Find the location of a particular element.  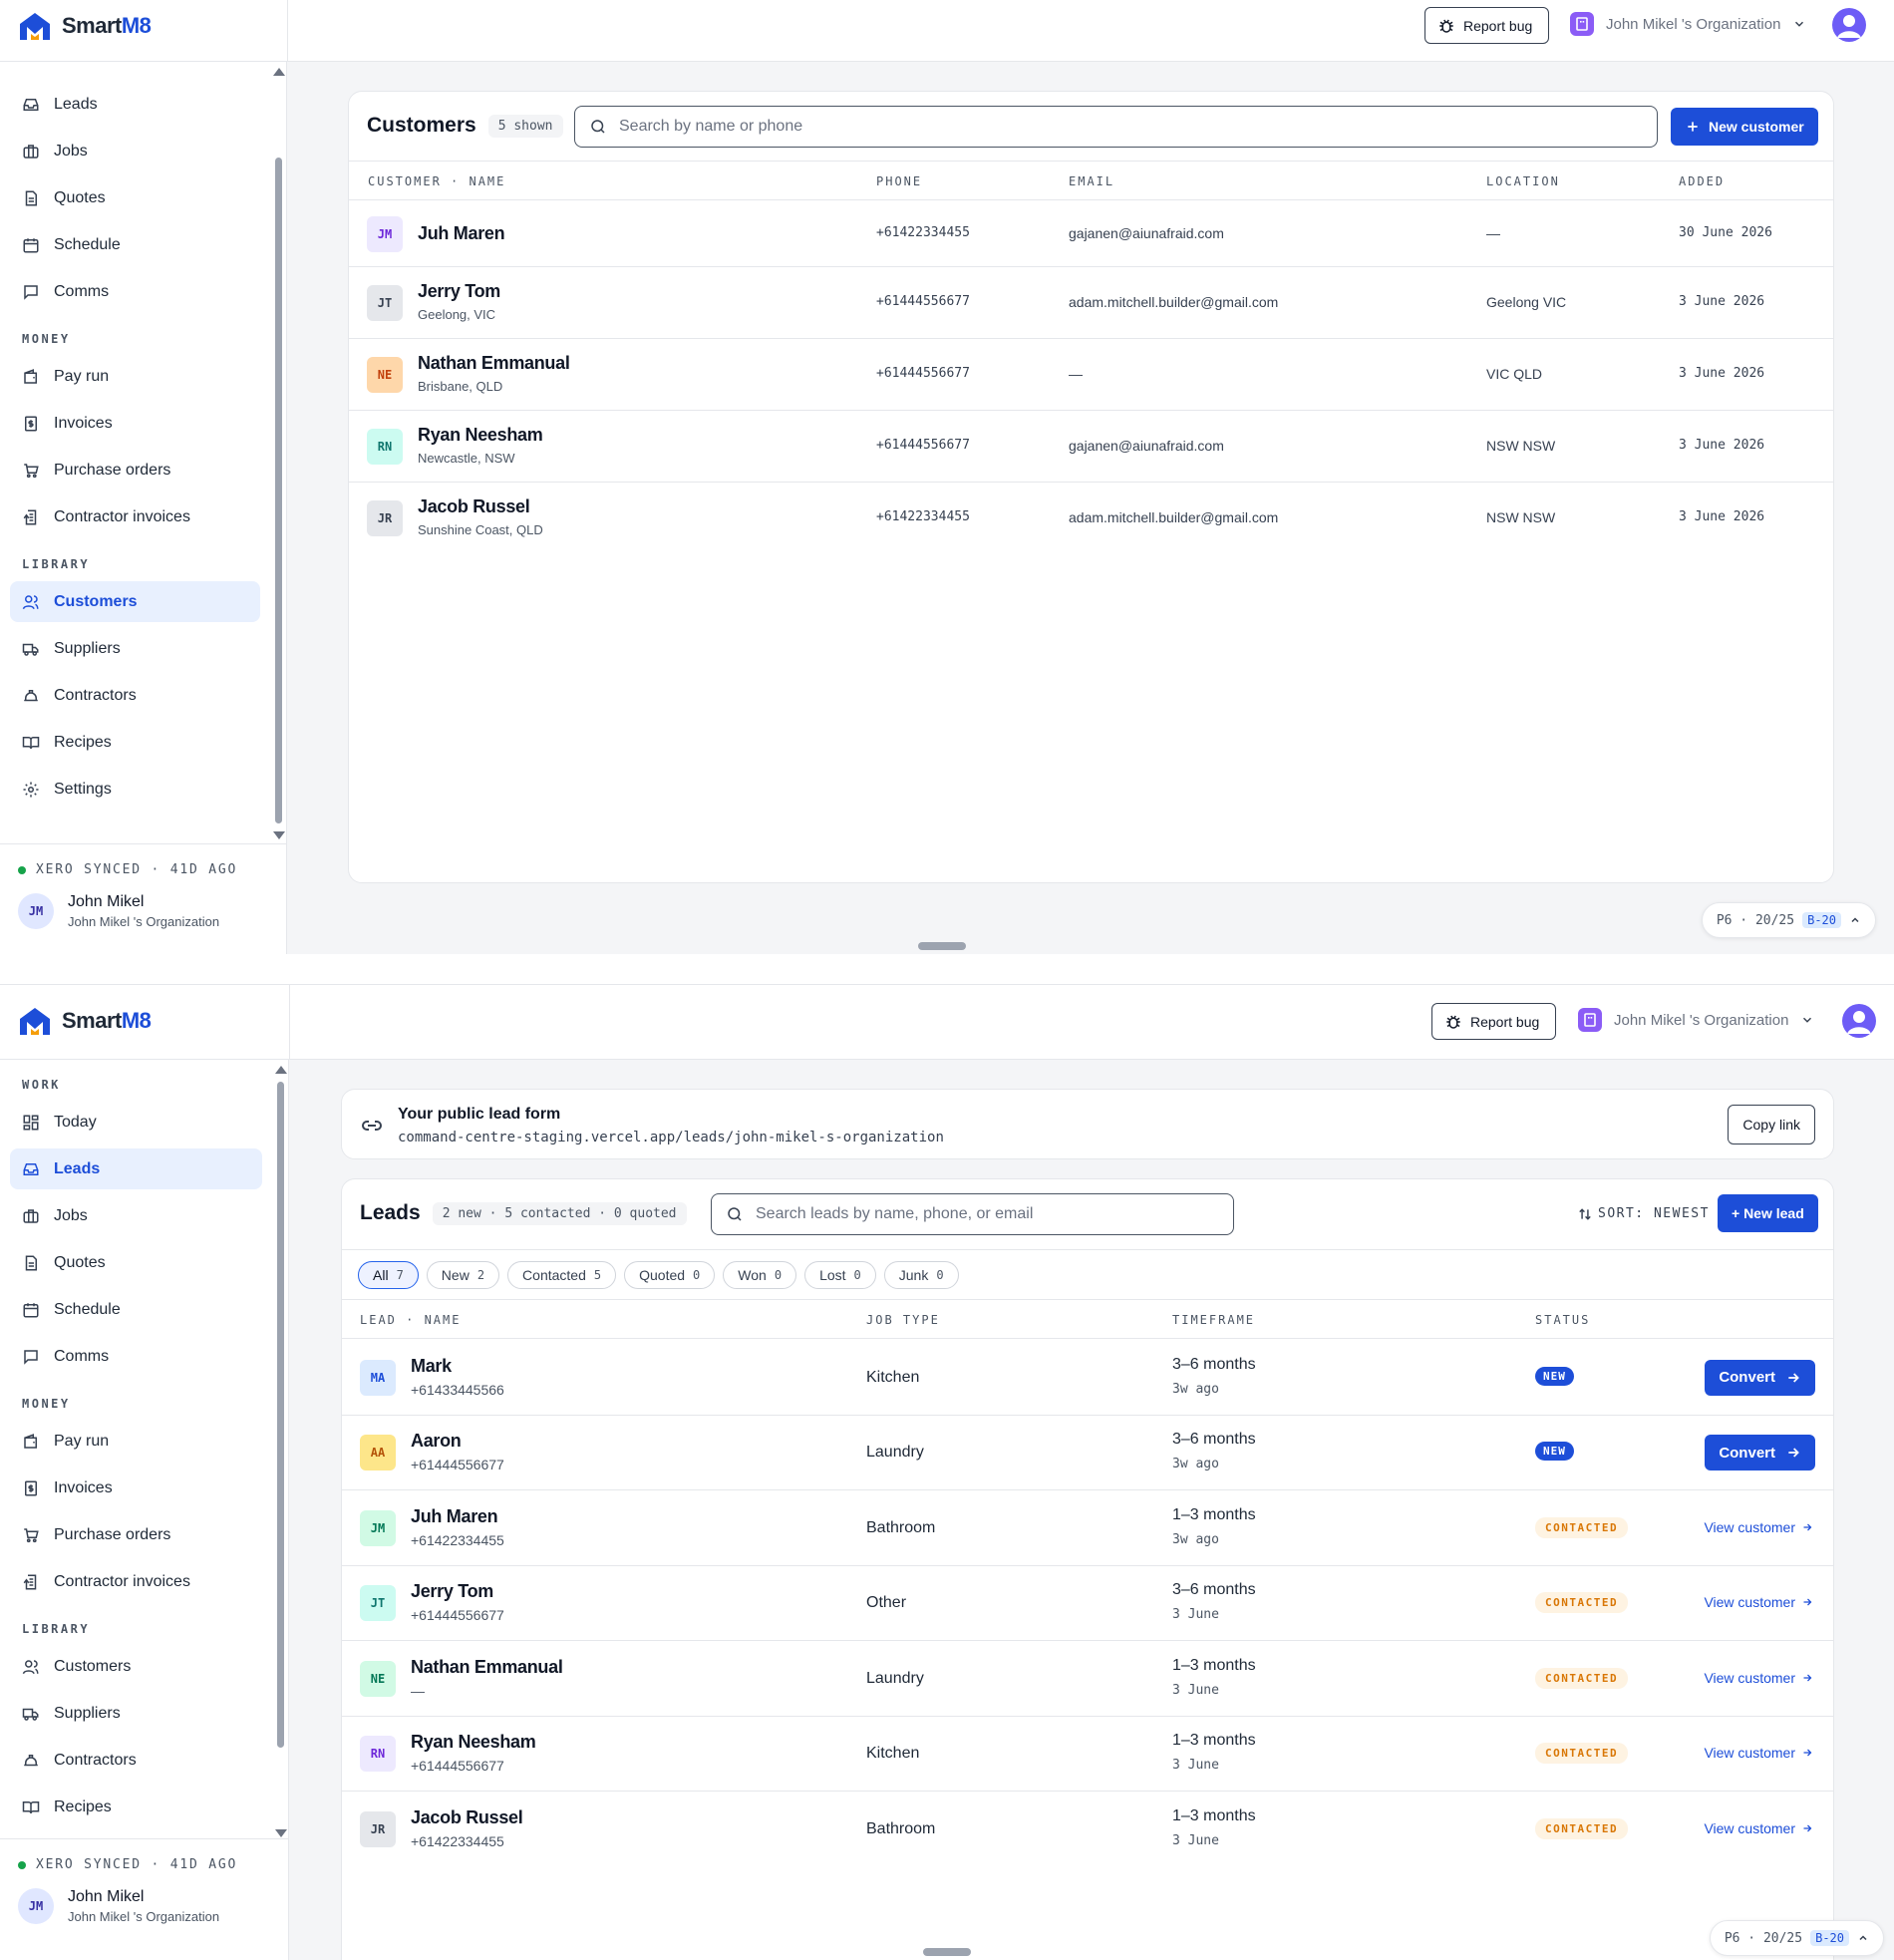

lead-name: Jacob Russel is located at coordinates (467, 1817).